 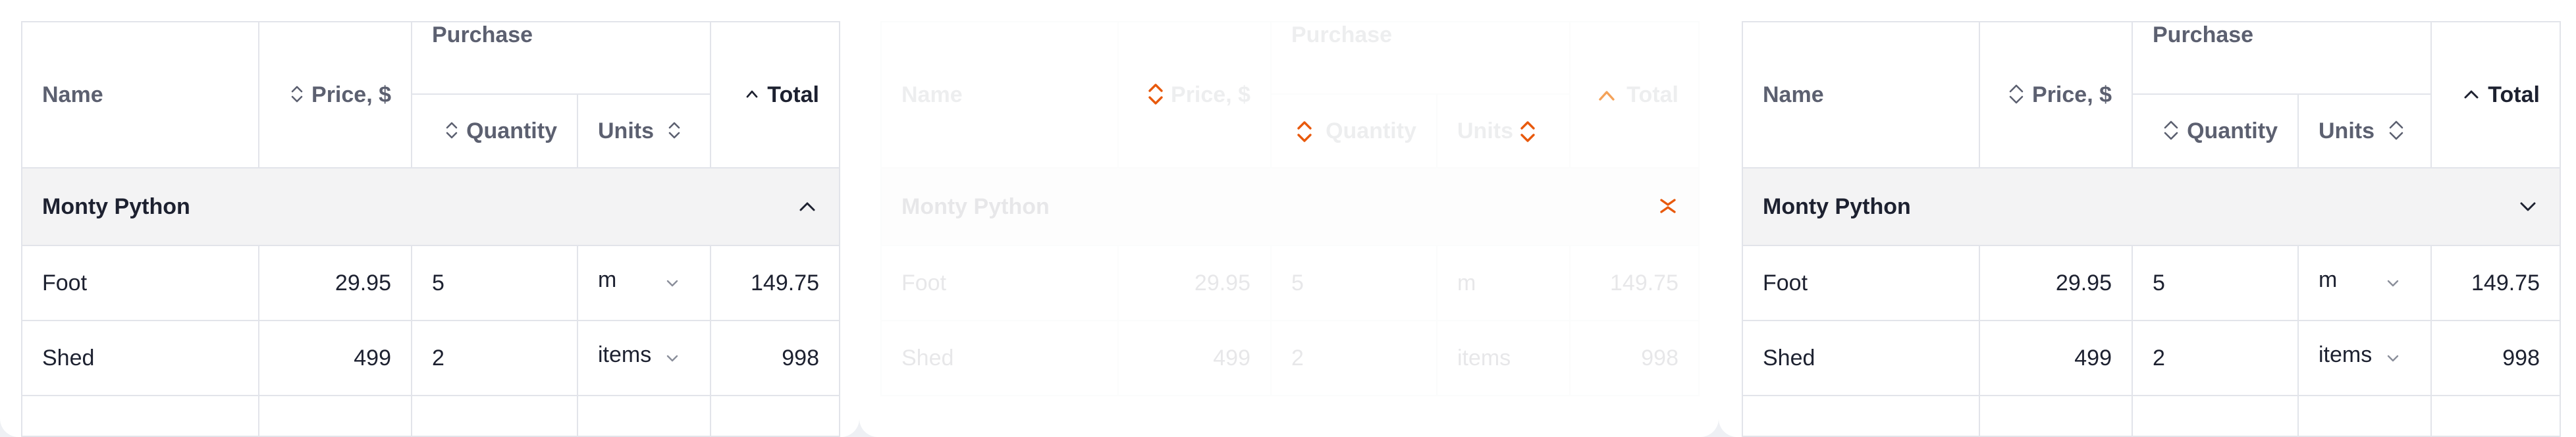 What do you see at coordinates (1503, 358) in the screenshot?
I see `cell-units: items` at bounding box center [1503, 358].